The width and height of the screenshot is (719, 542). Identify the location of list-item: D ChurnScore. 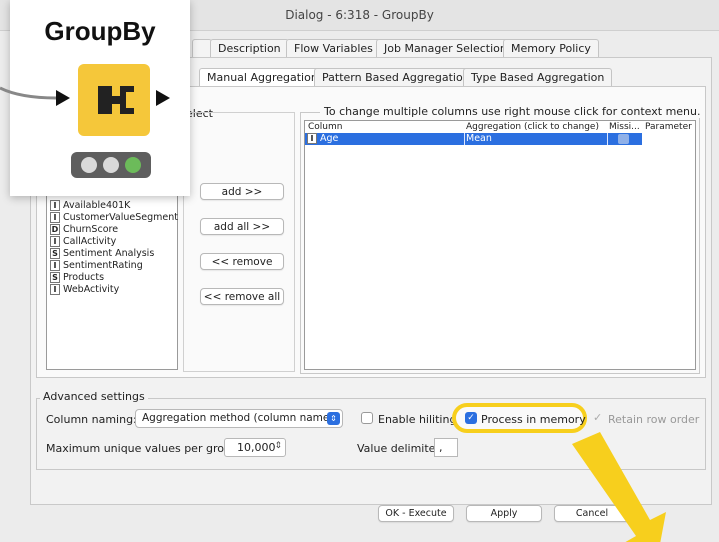
(84, 229).